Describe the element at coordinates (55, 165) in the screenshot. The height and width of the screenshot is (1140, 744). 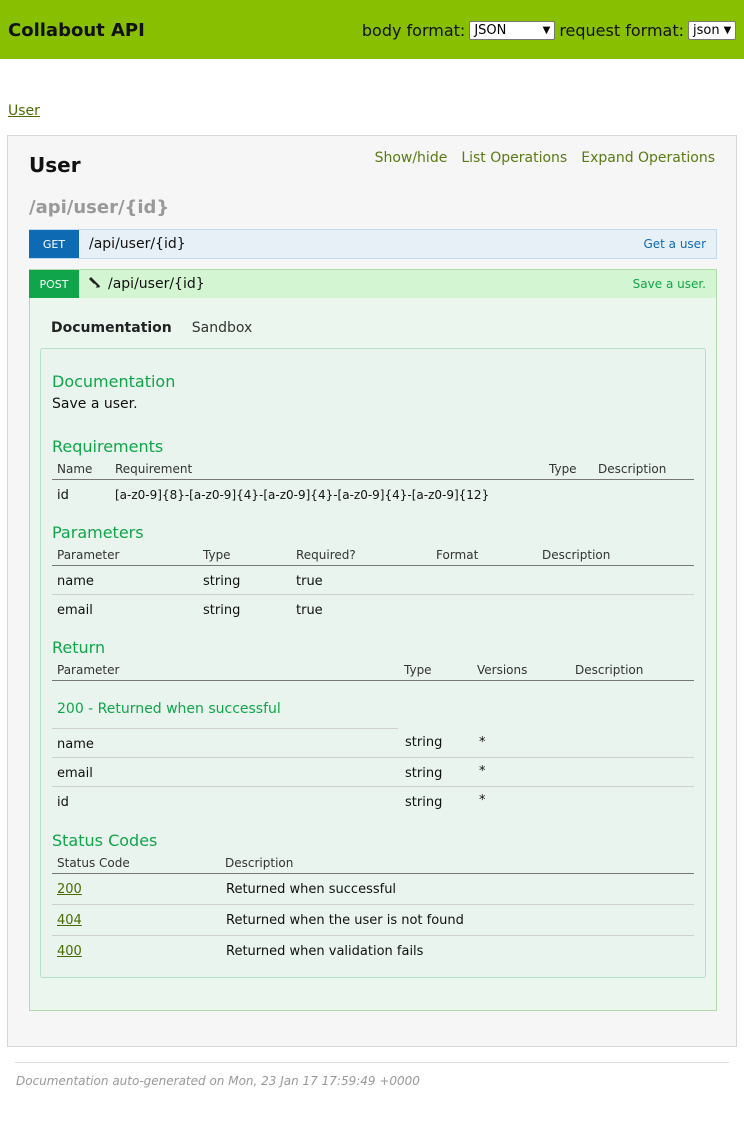
I see `resource-title: User` at that location.